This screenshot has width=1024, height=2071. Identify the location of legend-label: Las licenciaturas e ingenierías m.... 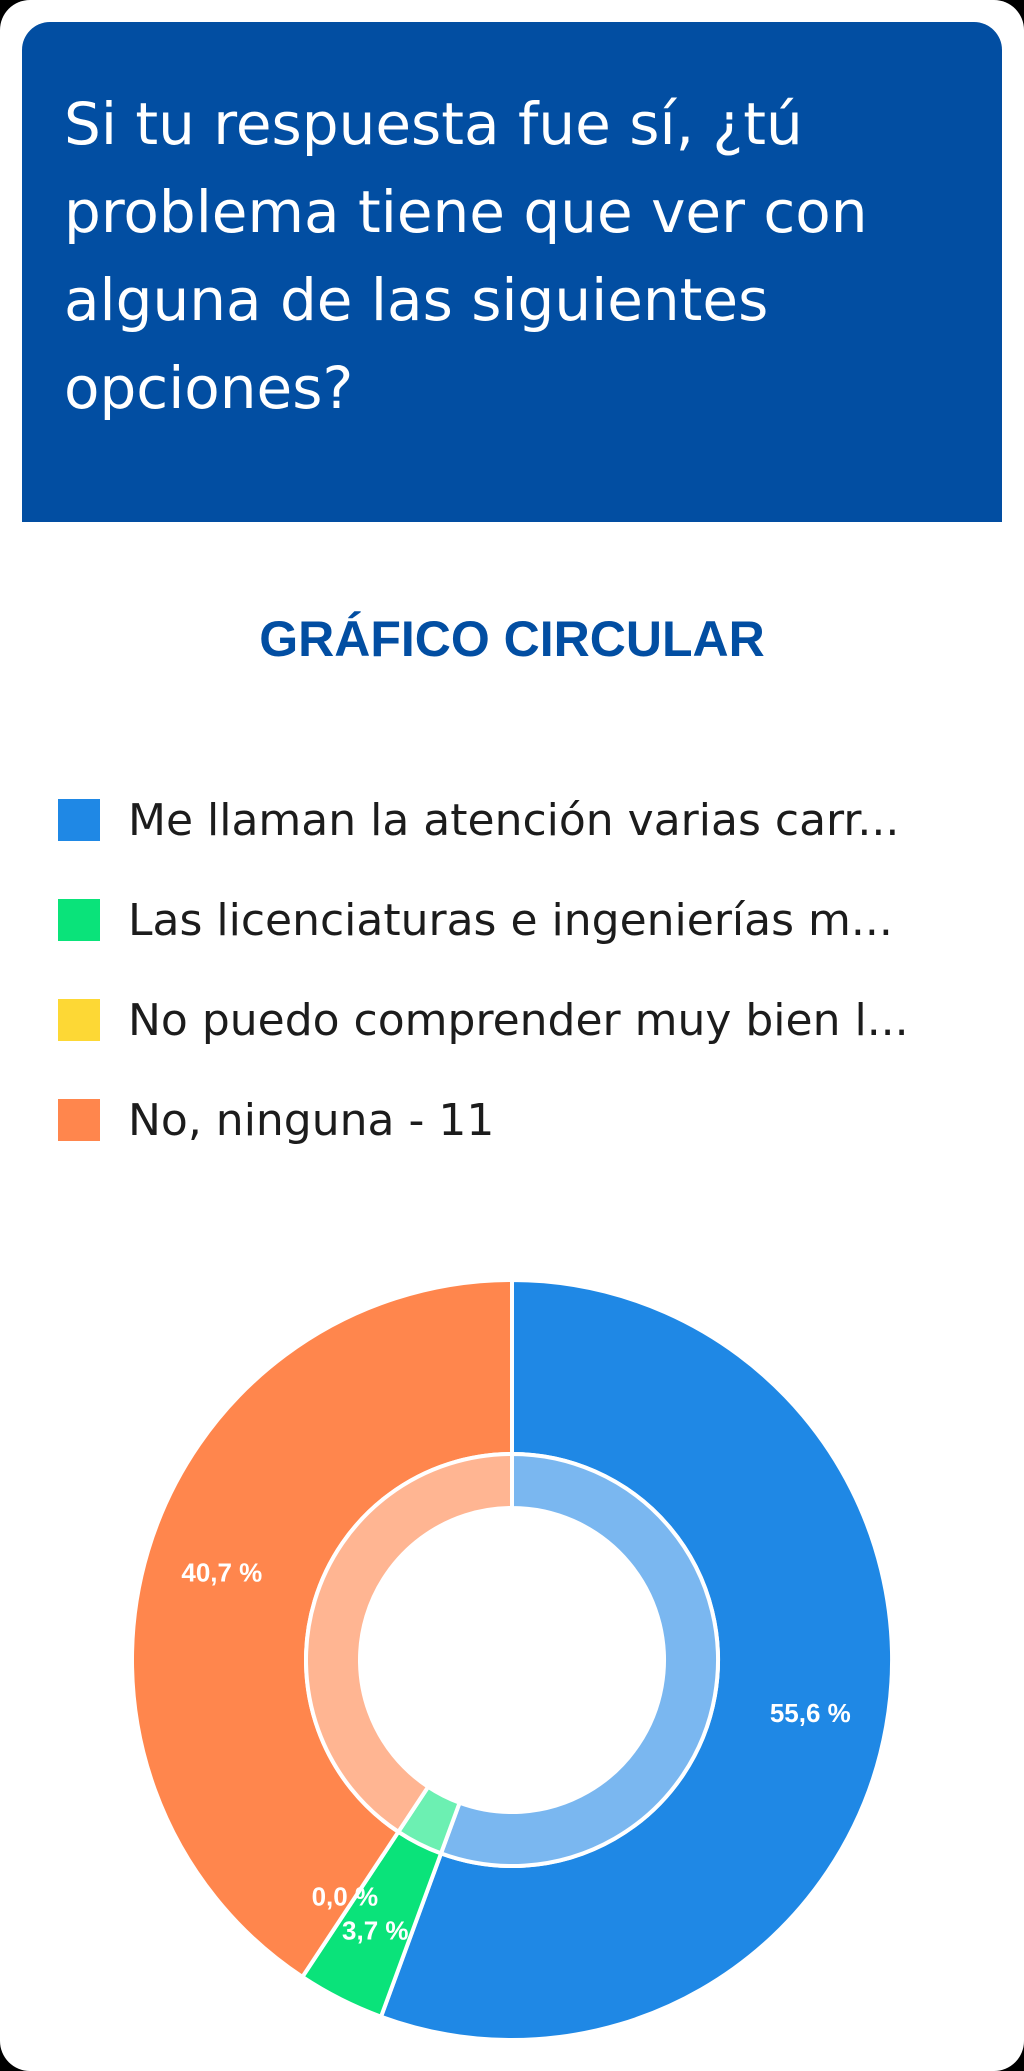
(510, 920).